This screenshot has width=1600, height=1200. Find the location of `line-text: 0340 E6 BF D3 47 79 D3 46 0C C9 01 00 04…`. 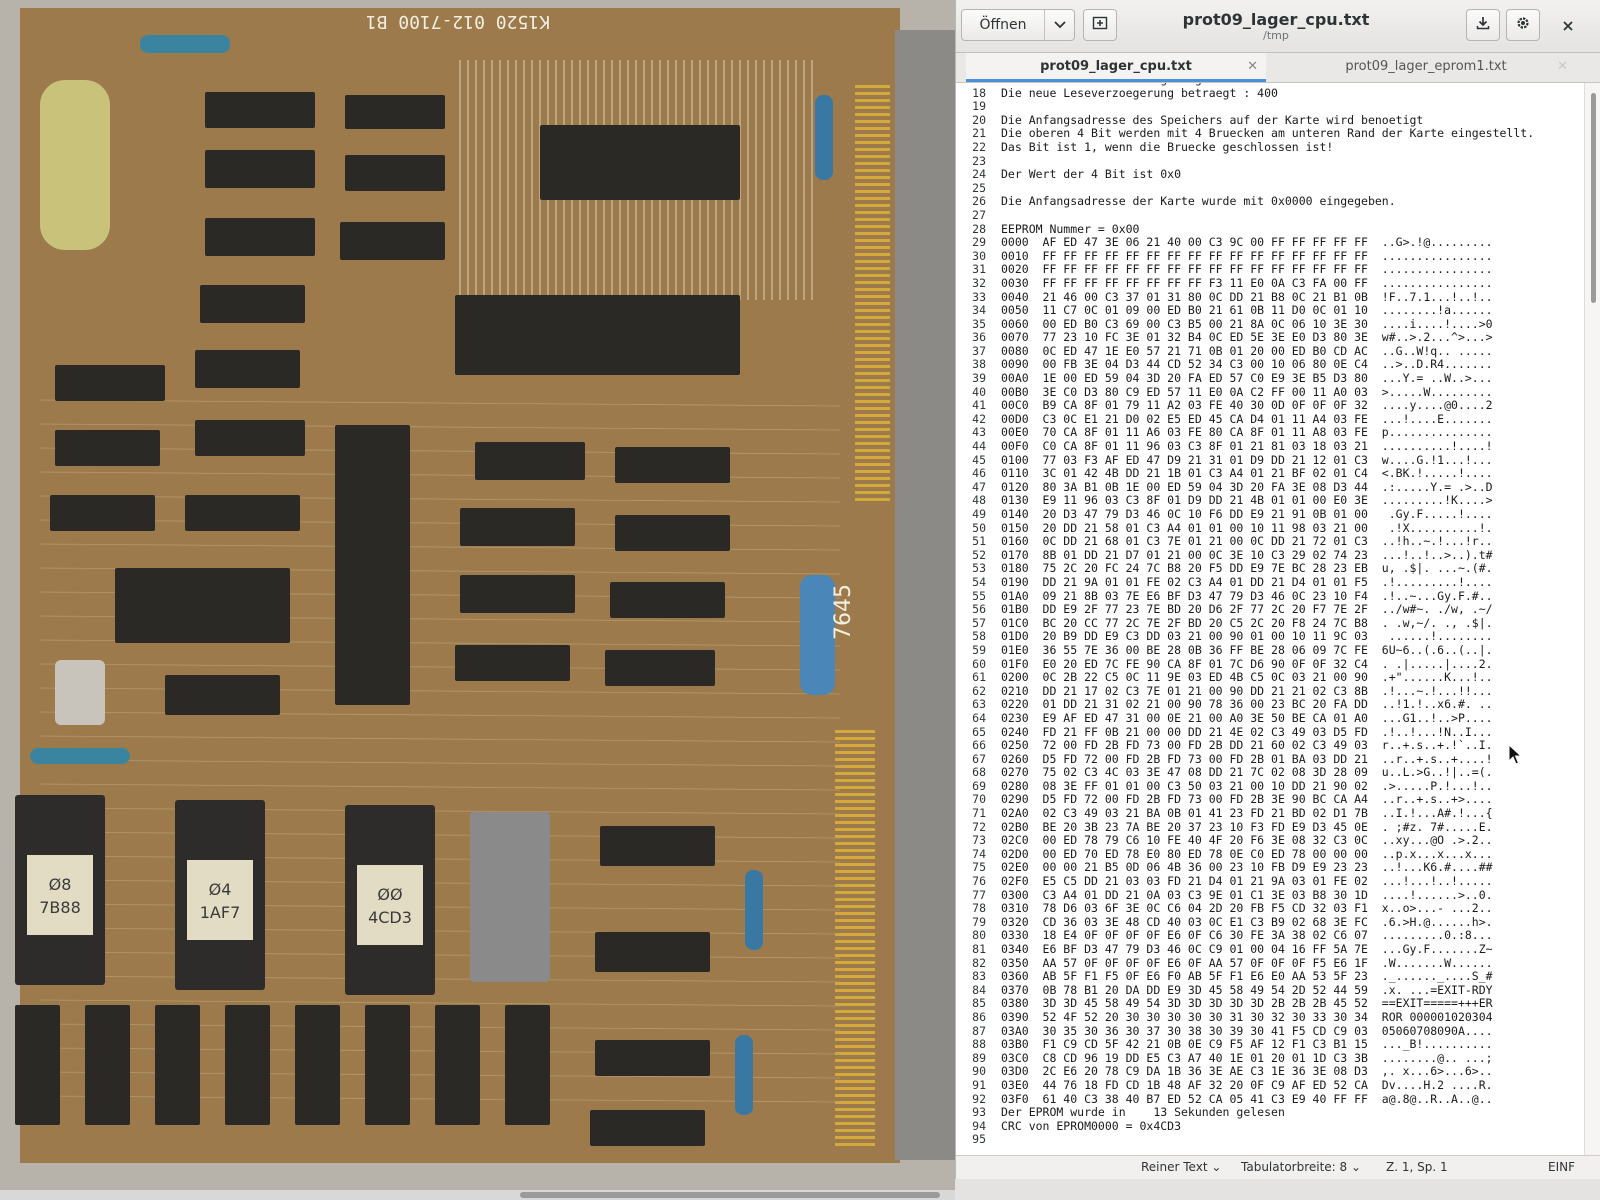

line-text: 0340 E6 BF D3 47 79 D3 46 0C C9 01 00 04… is located at coordinates (1247, 949).